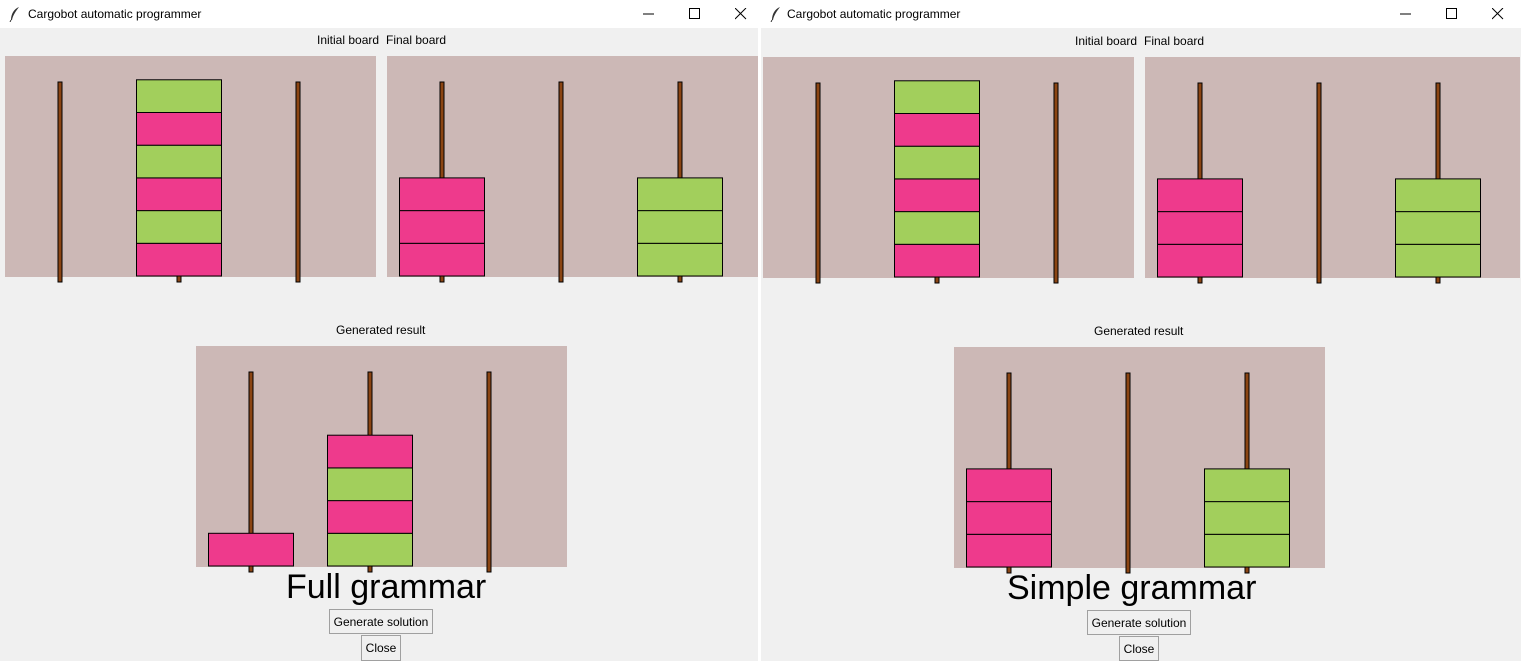  What do you see at coordinates (1132, 588) in the screenshot?
I see `grammar-title: Simple grammar` at bounding box center [1132, 588].